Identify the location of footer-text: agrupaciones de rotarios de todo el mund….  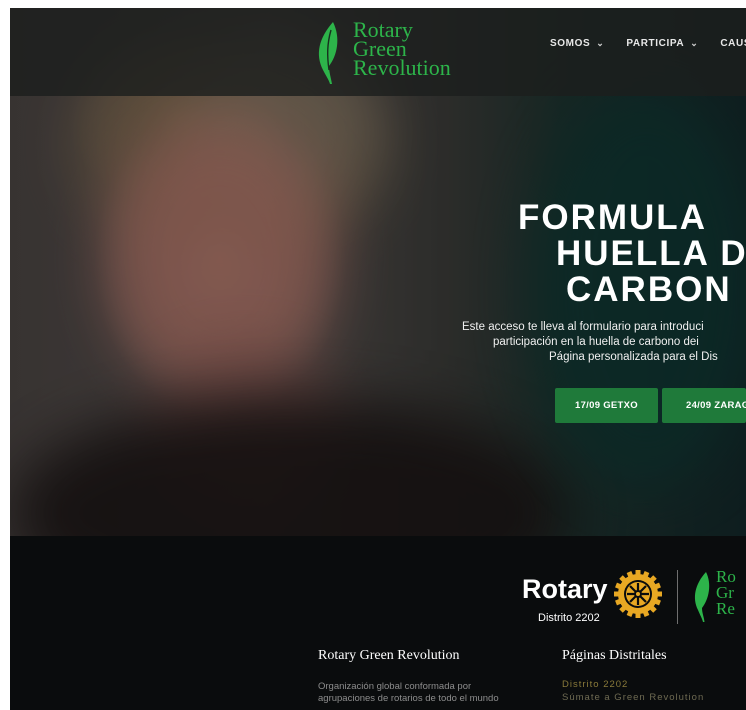
(408, 698).